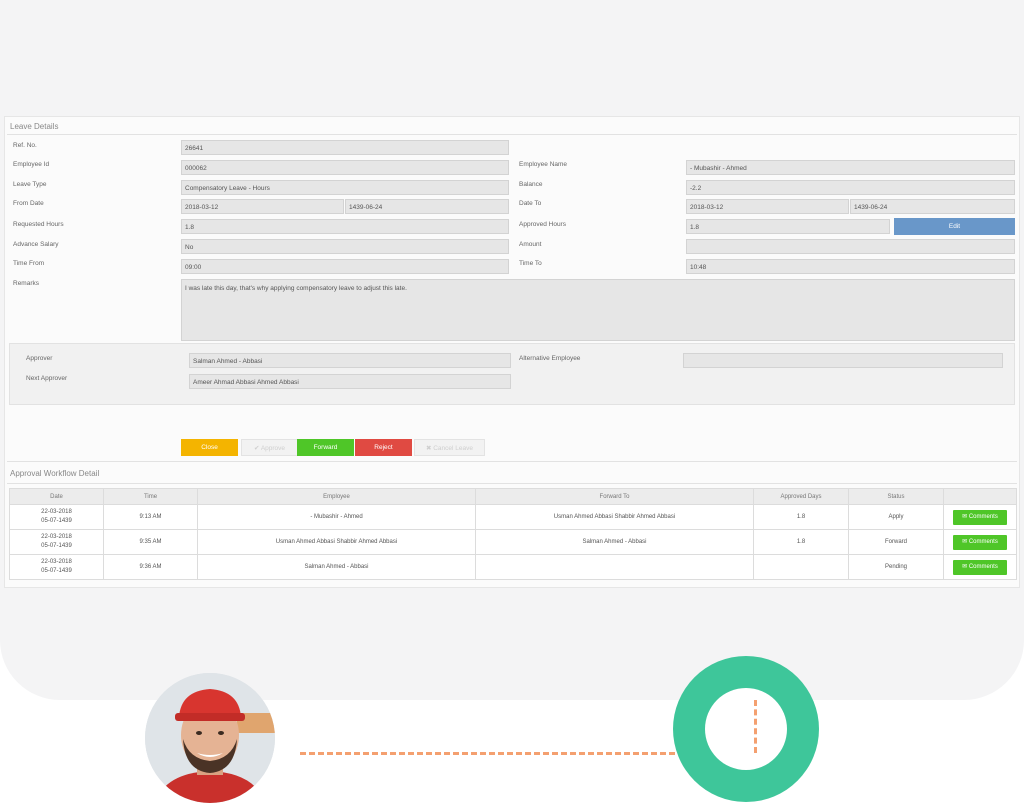 This screenshot has width=1024, height=808. Describe the element at coordinates (746, 729) in the screenshot. I see `ring-center` at that location.